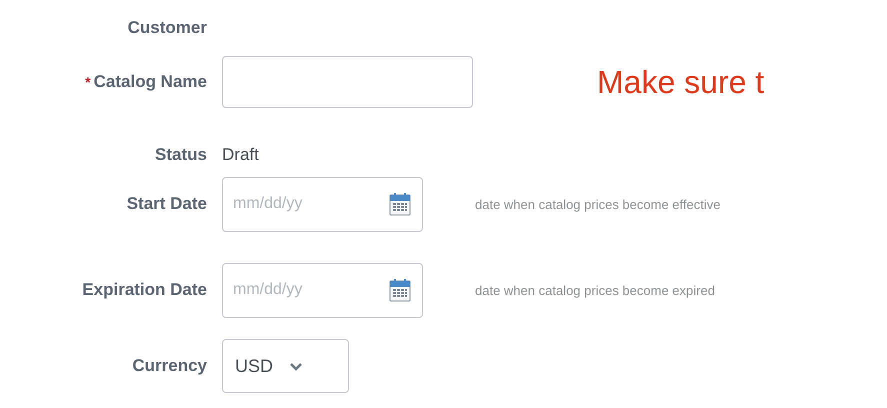 The width and height of the screenshot is (887, 408). I want to click on chevron-down-icon, so click(296, 366).